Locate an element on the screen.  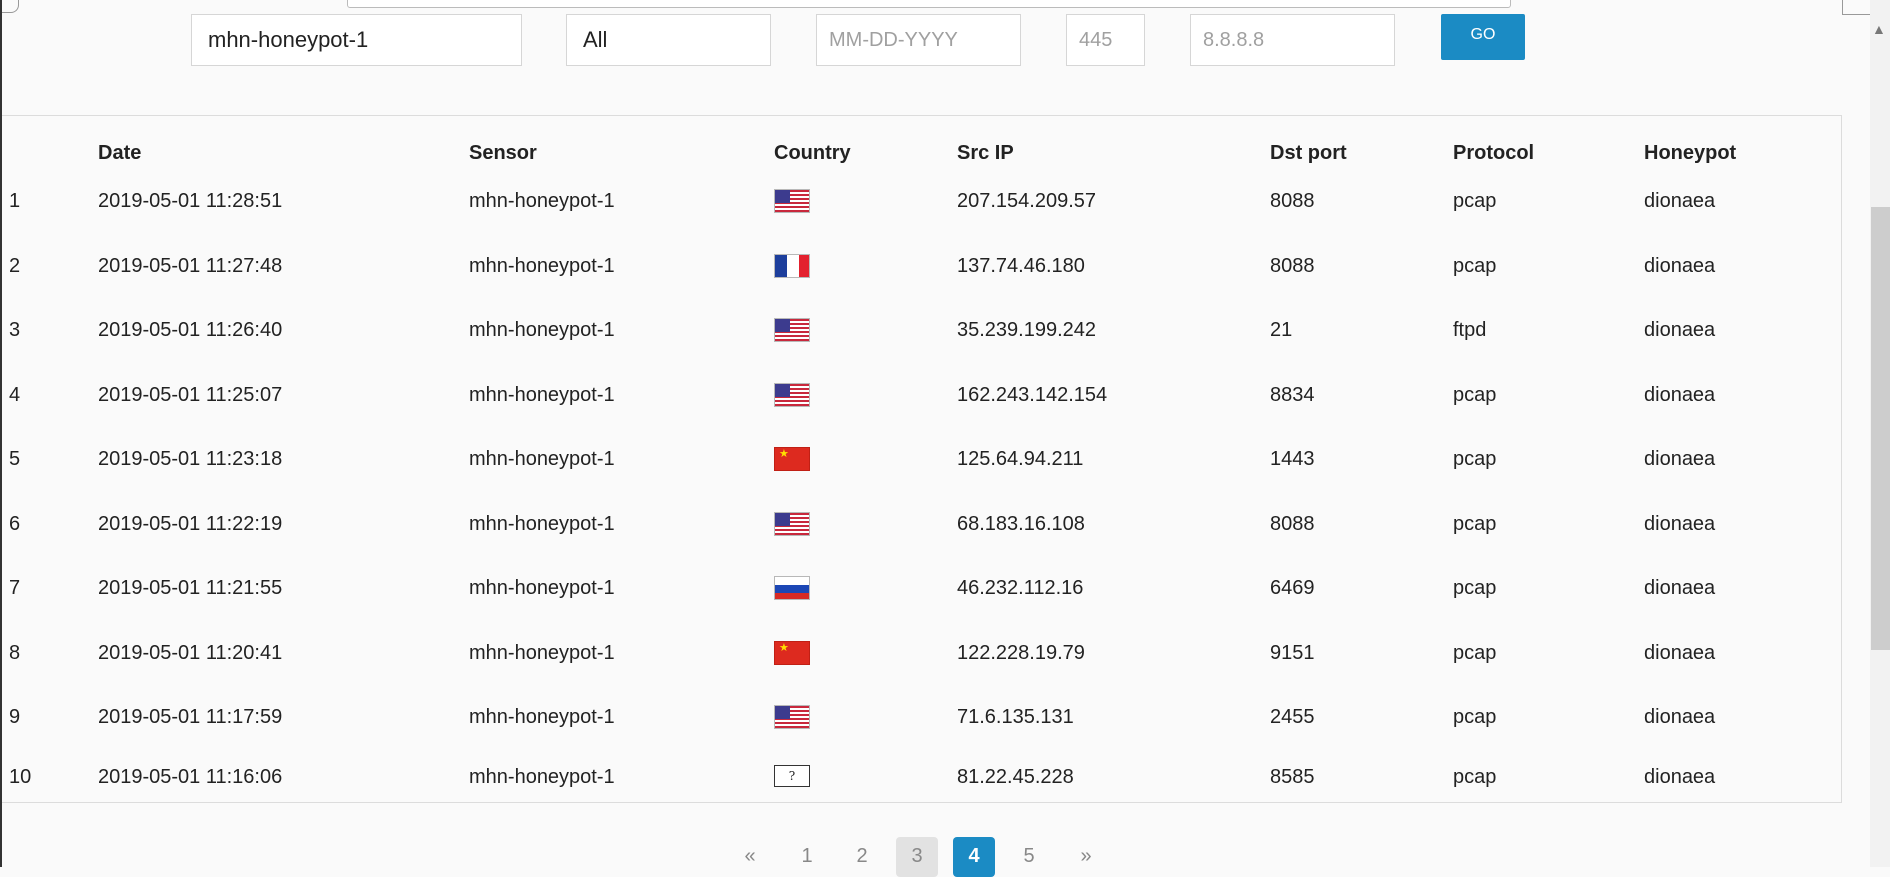
row-date: 2019-05-01 11:26:40 is located at coordinates (190, 330).